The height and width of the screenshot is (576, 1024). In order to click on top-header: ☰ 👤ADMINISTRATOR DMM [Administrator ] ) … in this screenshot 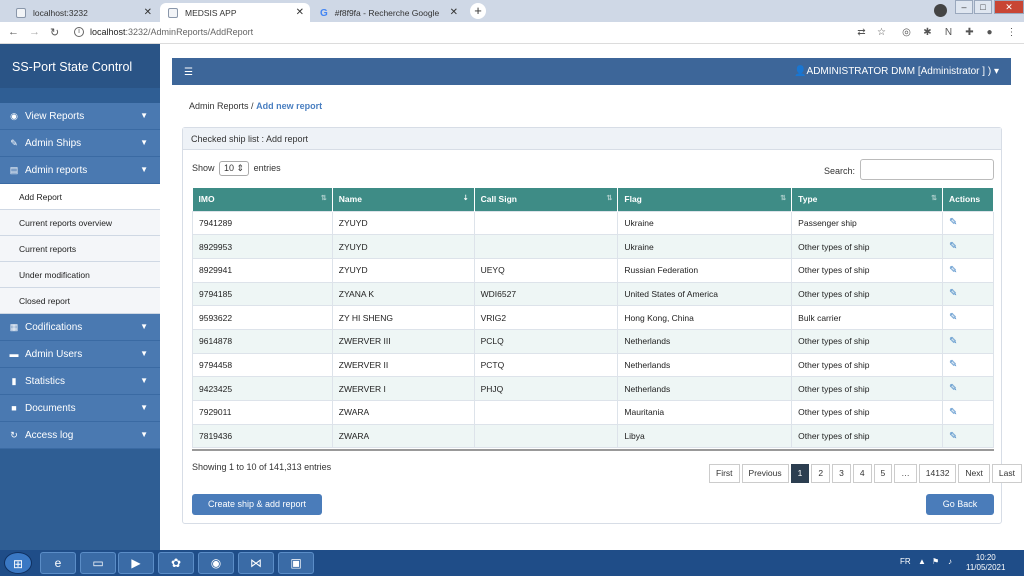, I will do `click(591, 71)`.